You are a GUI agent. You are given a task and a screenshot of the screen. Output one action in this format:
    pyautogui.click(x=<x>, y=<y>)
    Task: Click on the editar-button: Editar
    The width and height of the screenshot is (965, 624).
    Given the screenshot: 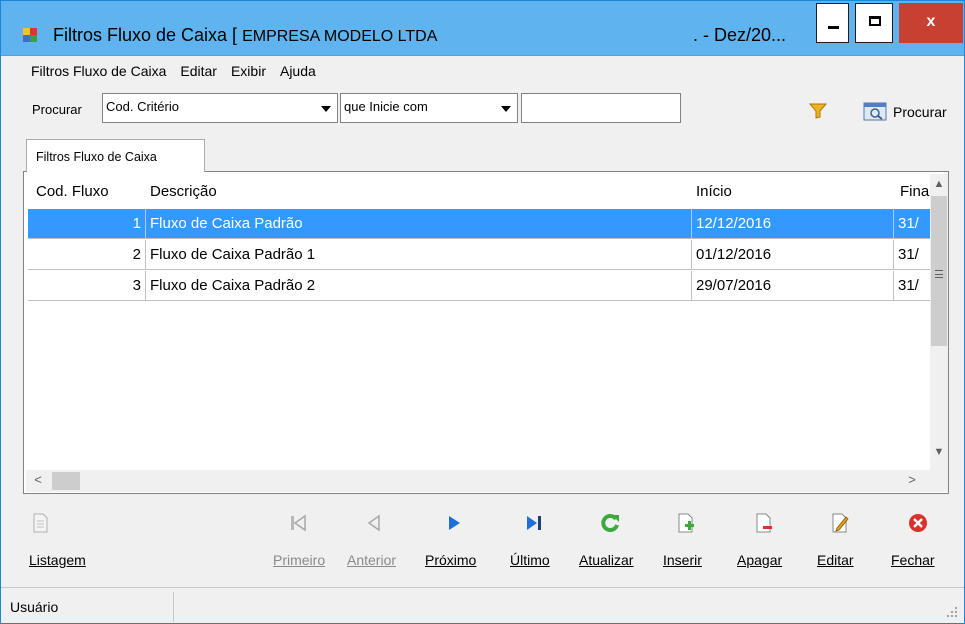 What is the action you would take?
    pyautogui.click(x=839, y=541)
    